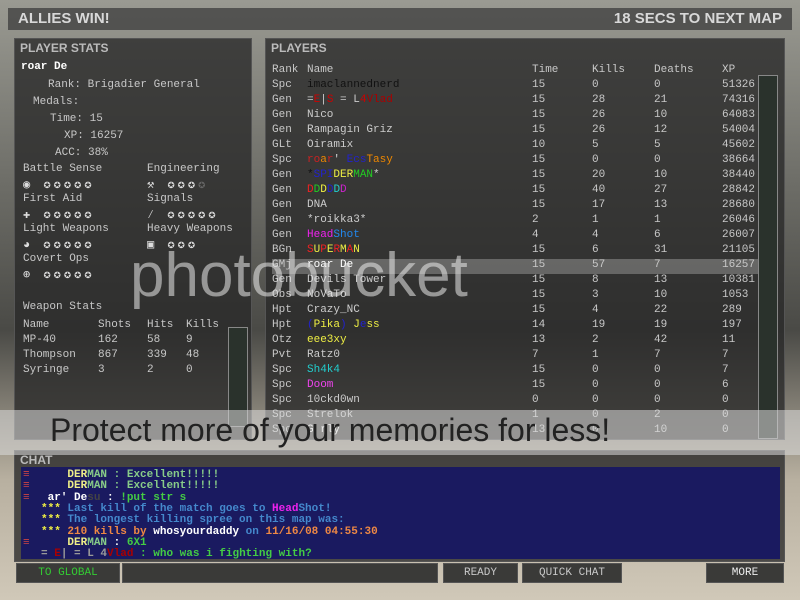  Describe the element at coordinates (524, 236) in the screenshot. I see `player-row: Gen HeadShot 4 4 6 26007` at that location.